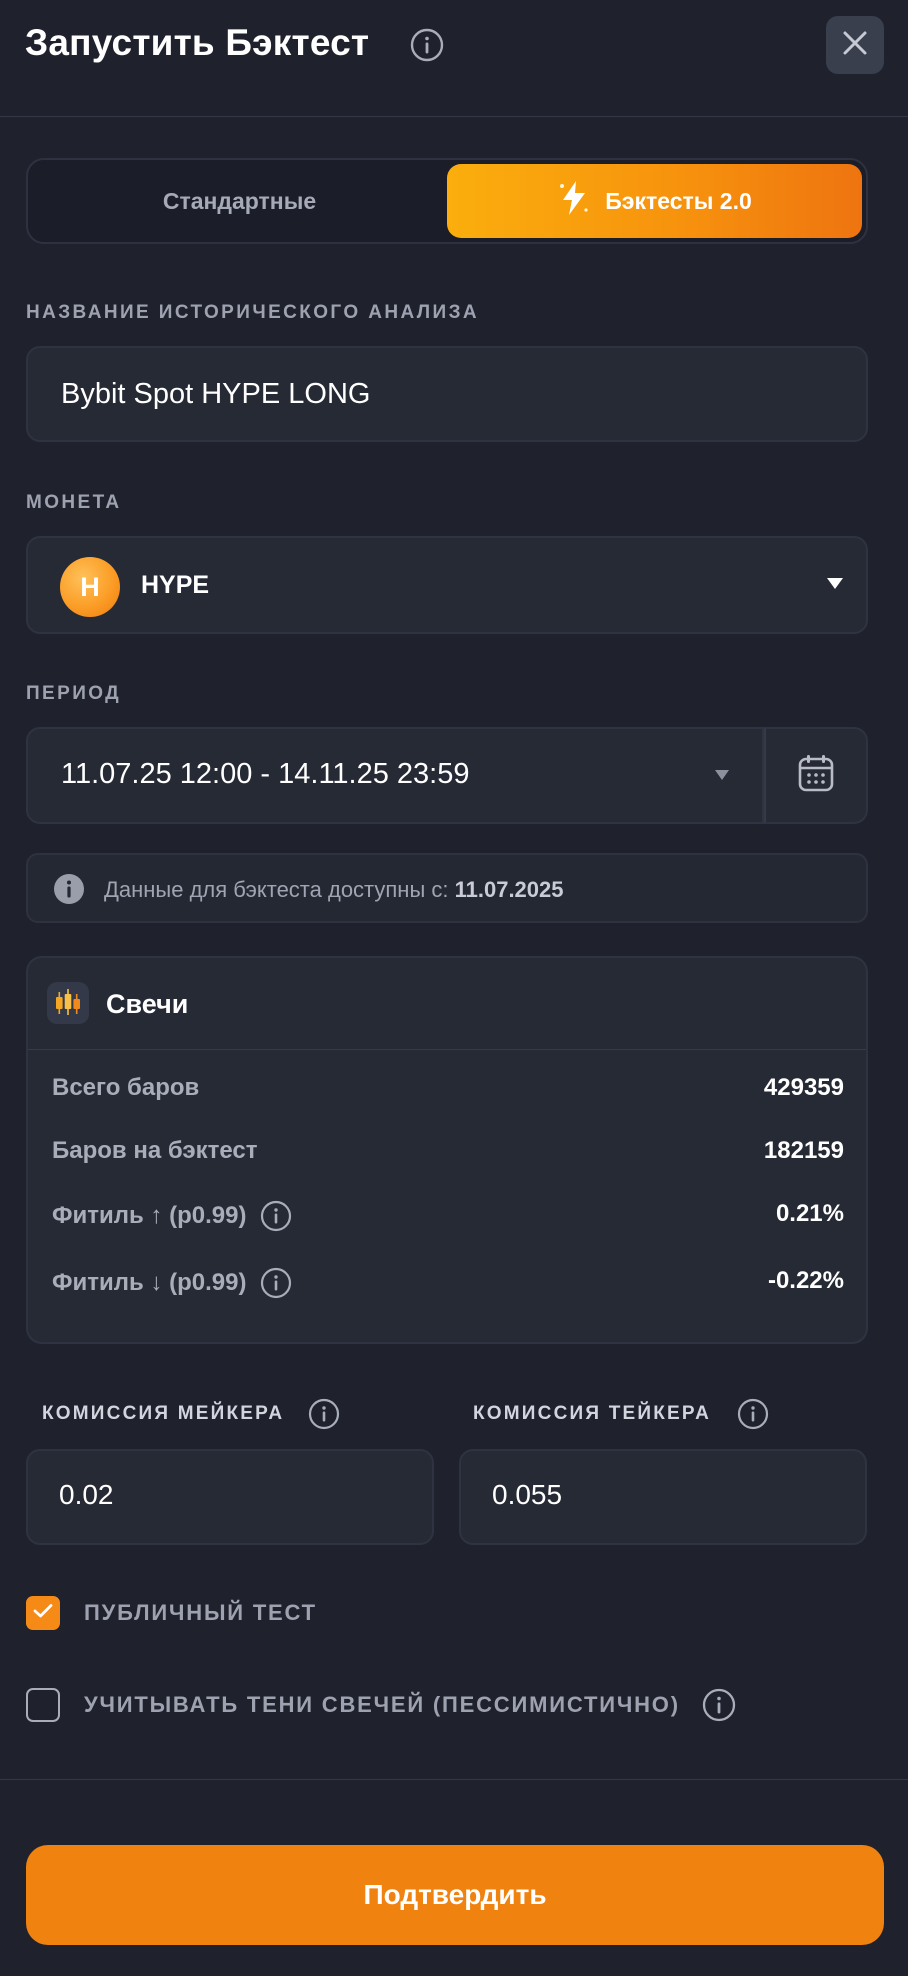 This screenshot has width=908, height=1976. What do you see at coordinates (216, 394) in the screenshot?
I see `name-value: Bybit Spot HYPE LONG` at bounding box center [216, 394].